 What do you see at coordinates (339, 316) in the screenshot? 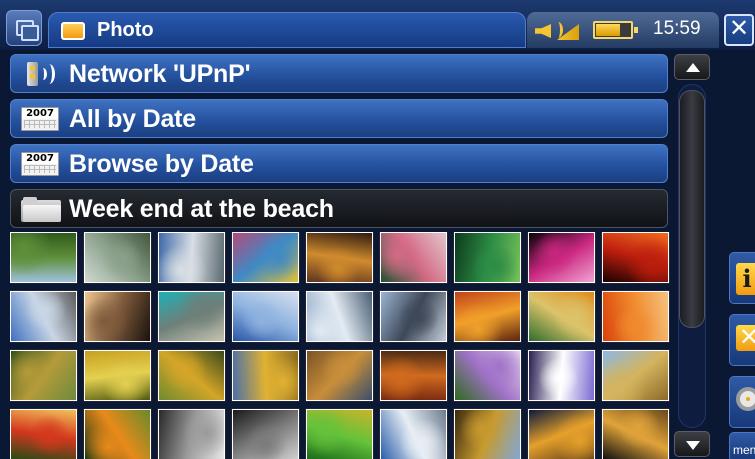
I see `photo-thumbnail-glass-towers` at bounding box center [339, 316].